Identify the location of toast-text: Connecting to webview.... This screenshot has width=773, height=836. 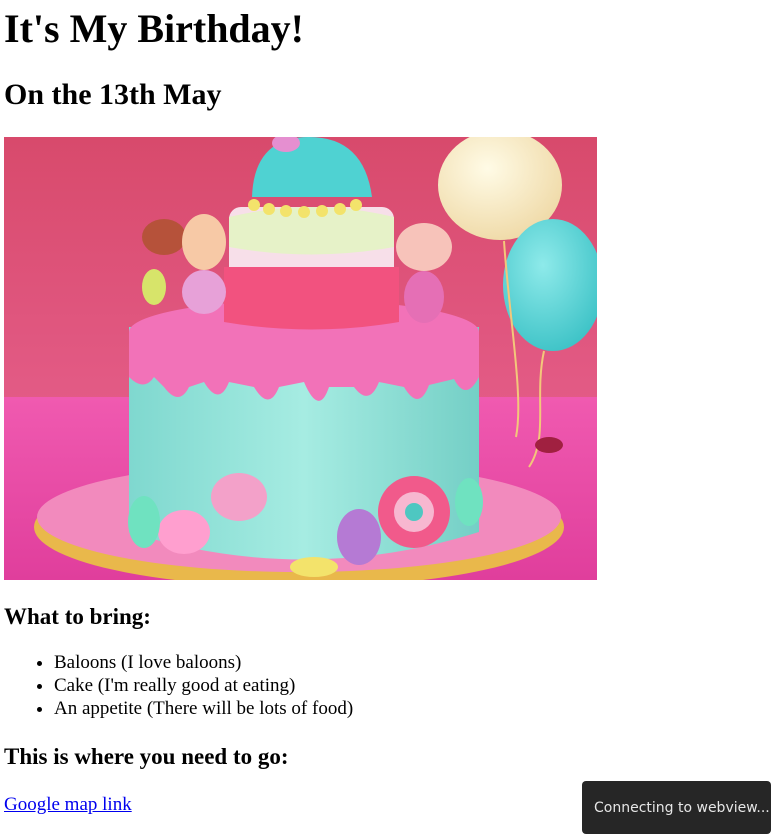
(682, 807).